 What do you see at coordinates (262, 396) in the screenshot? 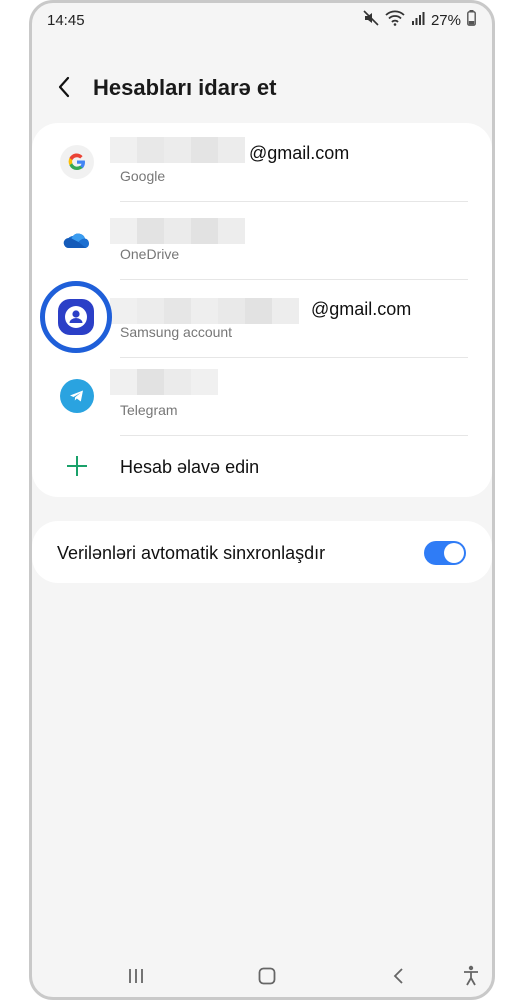
I see `account-row-telegram: Telegram` at bounding box center [262, 396].